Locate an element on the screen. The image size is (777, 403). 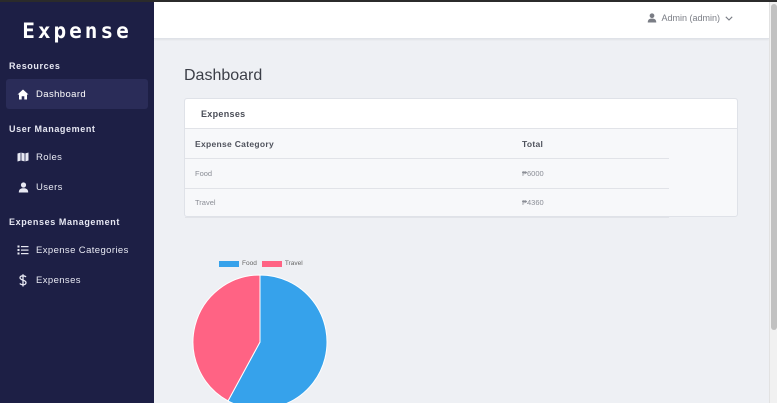
cell-category: Food is located at coordinates (353, 173).